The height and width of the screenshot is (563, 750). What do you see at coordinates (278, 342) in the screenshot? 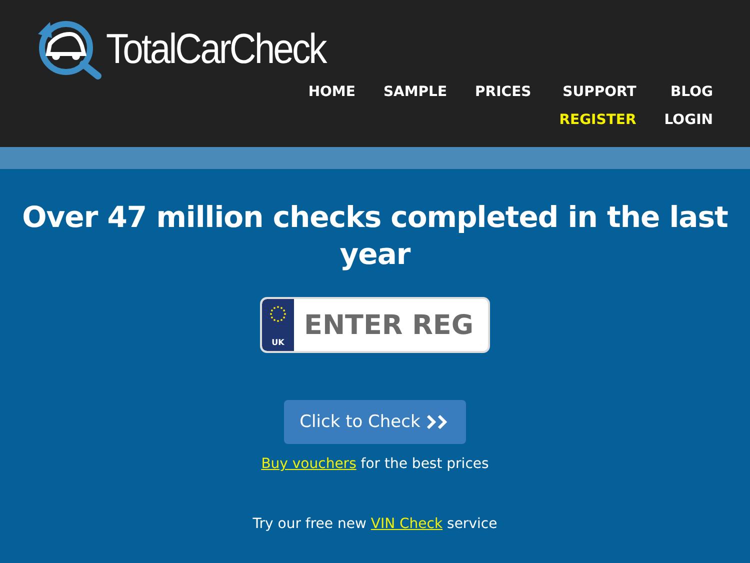
I see `country-code: UK` at bounding box center [278, 342].